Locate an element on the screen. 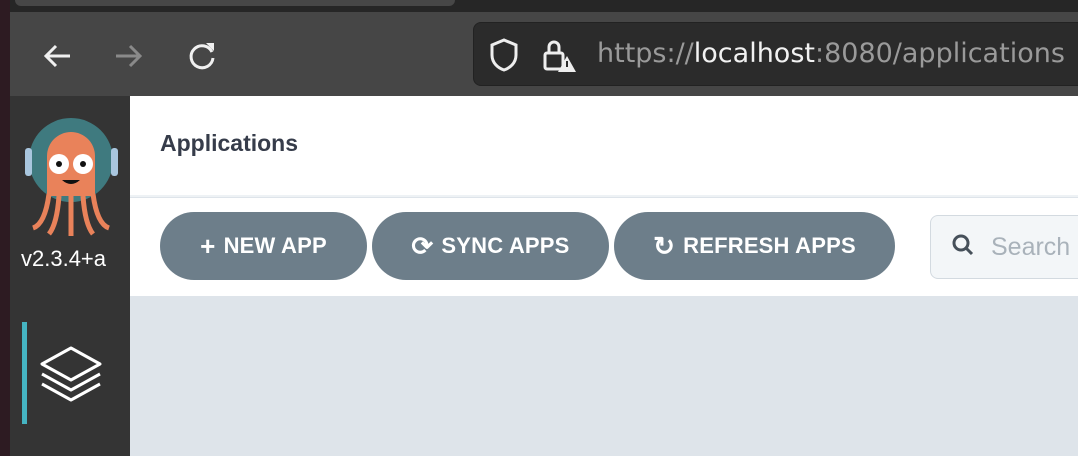 The height and width of the screenshot is (456, 1078). layers-icon is located at coordinates (71, 377).